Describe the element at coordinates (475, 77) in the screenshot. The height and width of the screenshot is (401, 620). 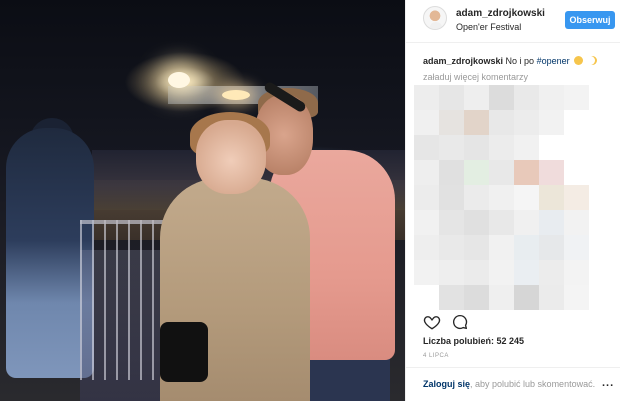
I see `load-more-comments: załaduj więcej komentarzy` at that location.